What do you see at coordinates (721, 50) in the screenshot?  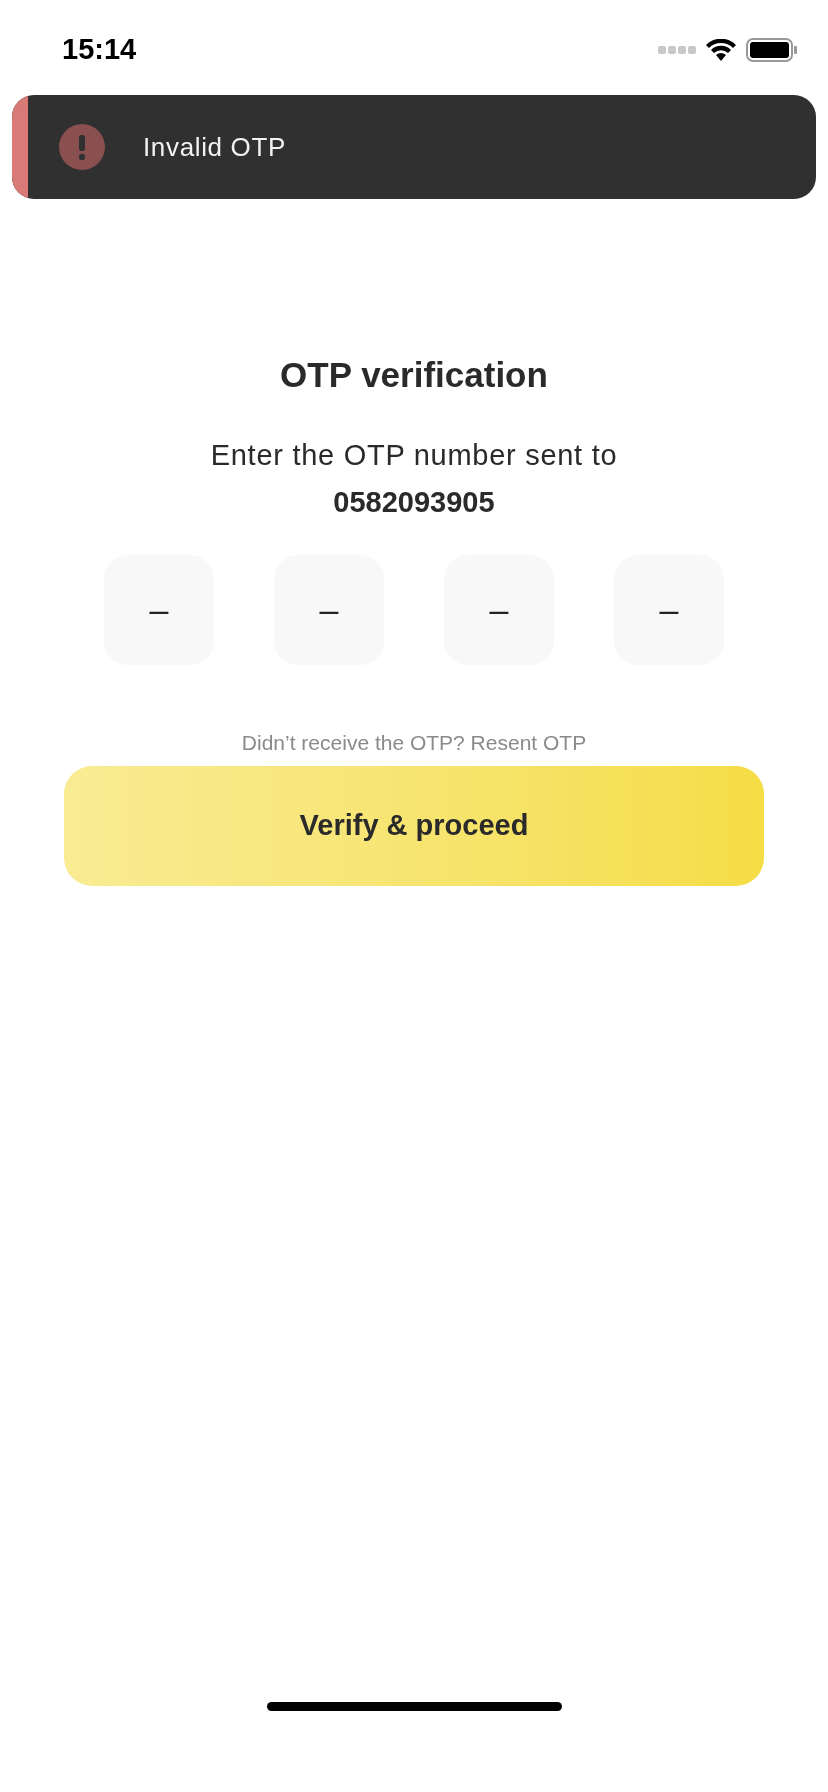 I see `wifi-icon` at bounding box center [721, 50].